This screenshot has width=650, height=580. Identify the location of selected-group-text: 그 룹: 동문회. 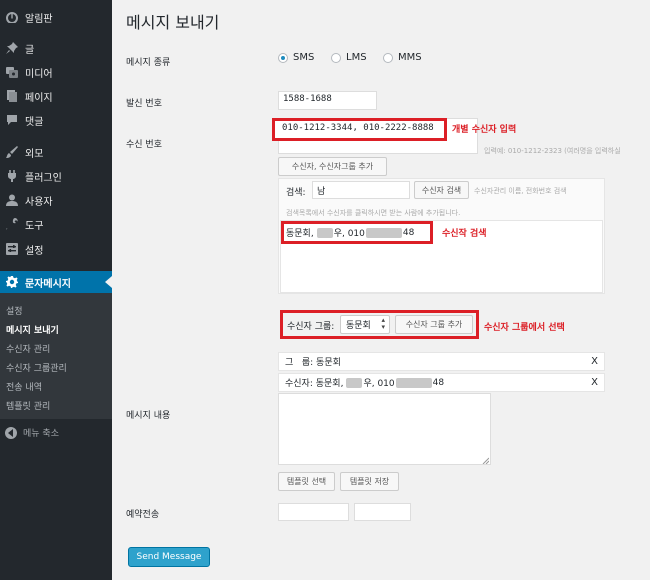
(313, 363).